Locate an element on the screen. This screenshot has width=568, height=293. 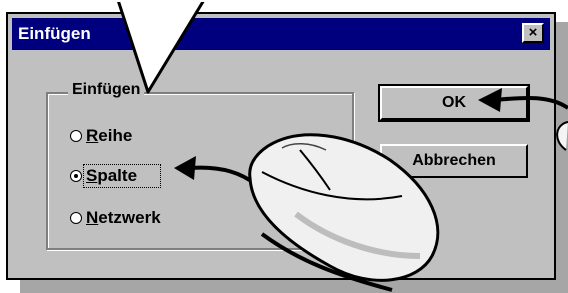
callout-pointer-icon is located at coordinates (160, 47).